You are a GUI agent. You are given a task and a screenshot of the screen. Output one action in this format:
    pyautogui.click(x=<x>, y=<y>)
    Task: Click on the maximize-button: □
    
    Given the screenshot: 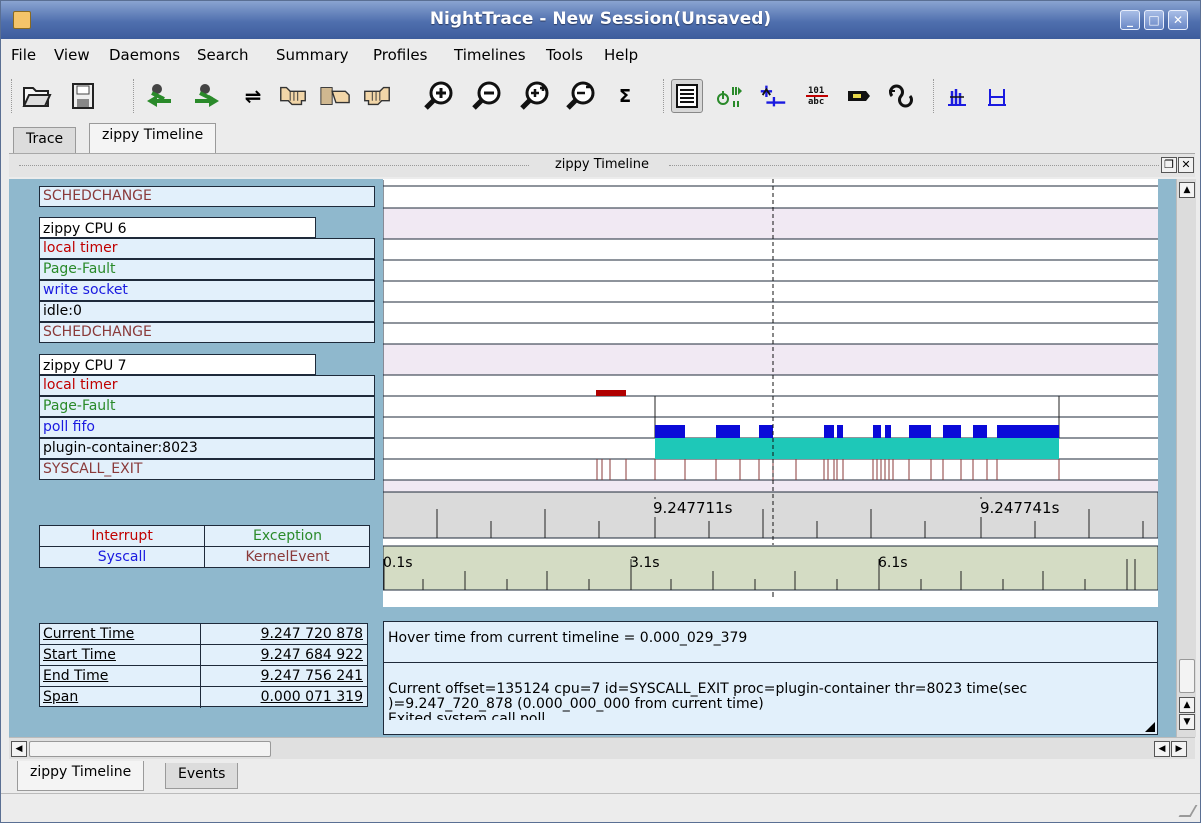 What is the action you would take?
    pyautogui.click(x=1154, y=20)
    